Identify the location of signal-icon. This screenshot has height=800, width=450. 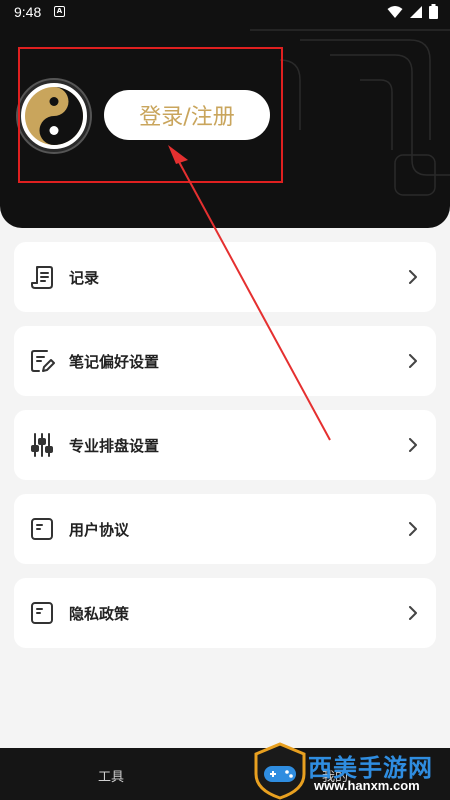
(416, 11).